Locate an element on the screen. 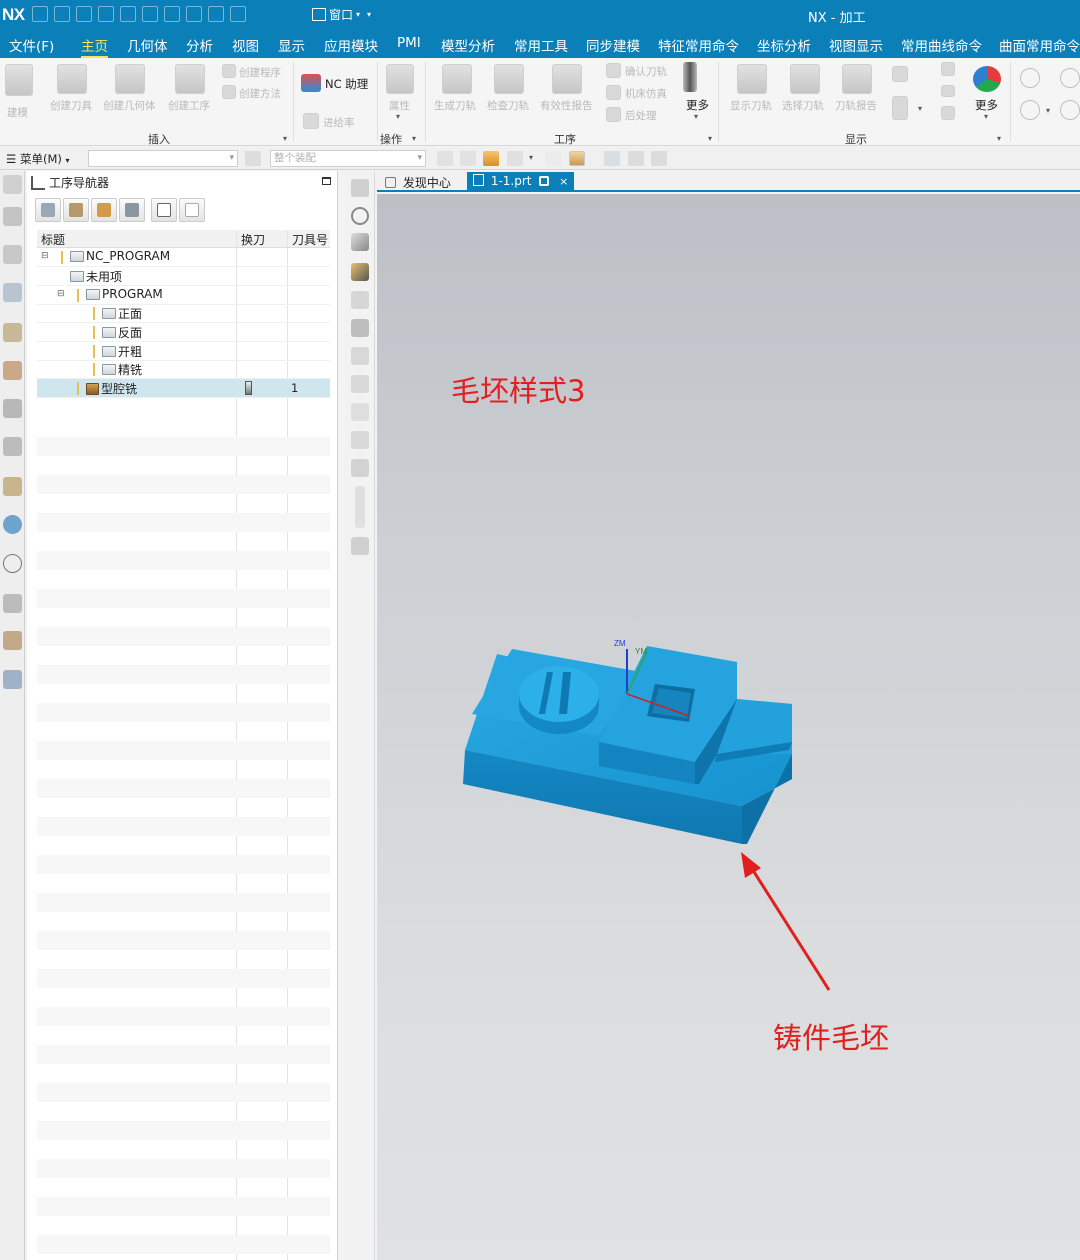  tab-view-display: 视图显示 is located at coordinates (856, 45).